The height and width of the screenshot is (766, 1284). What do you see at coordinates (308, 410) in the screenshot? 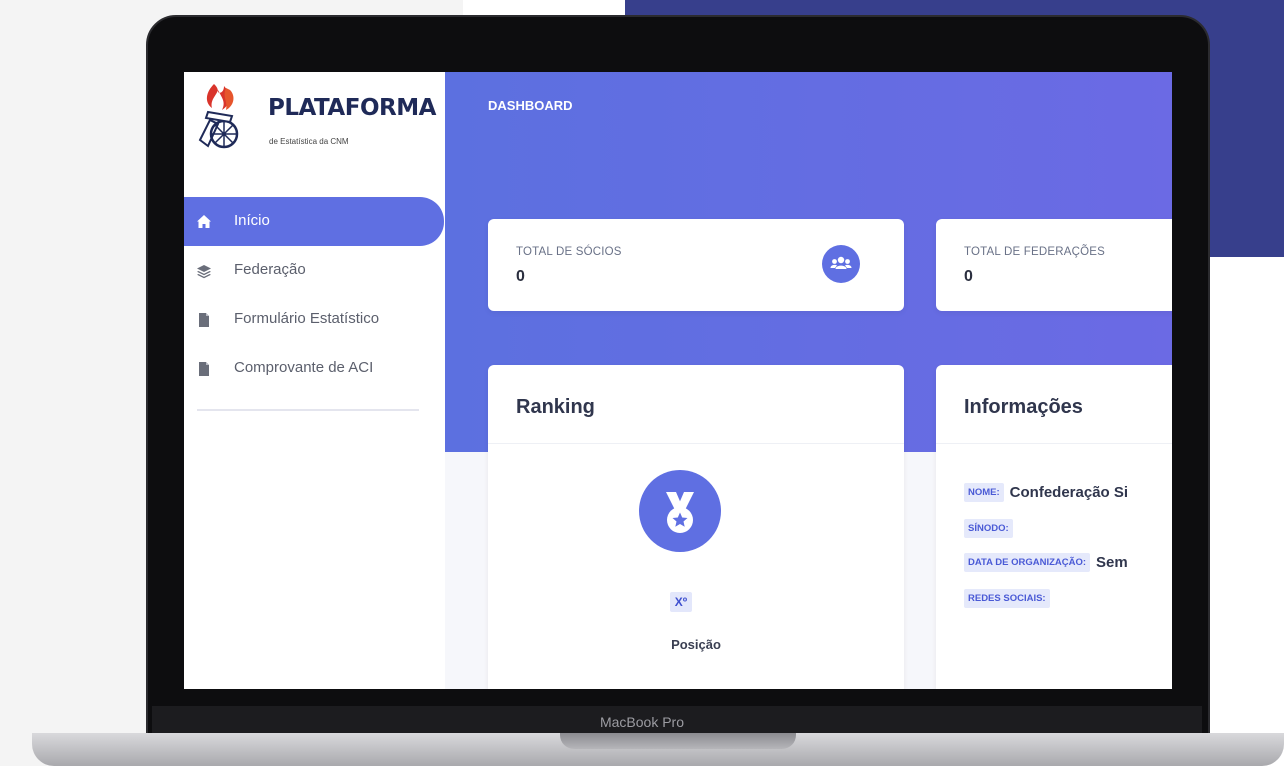
I see `sidebar-divider` at bounding box center [308, 410].